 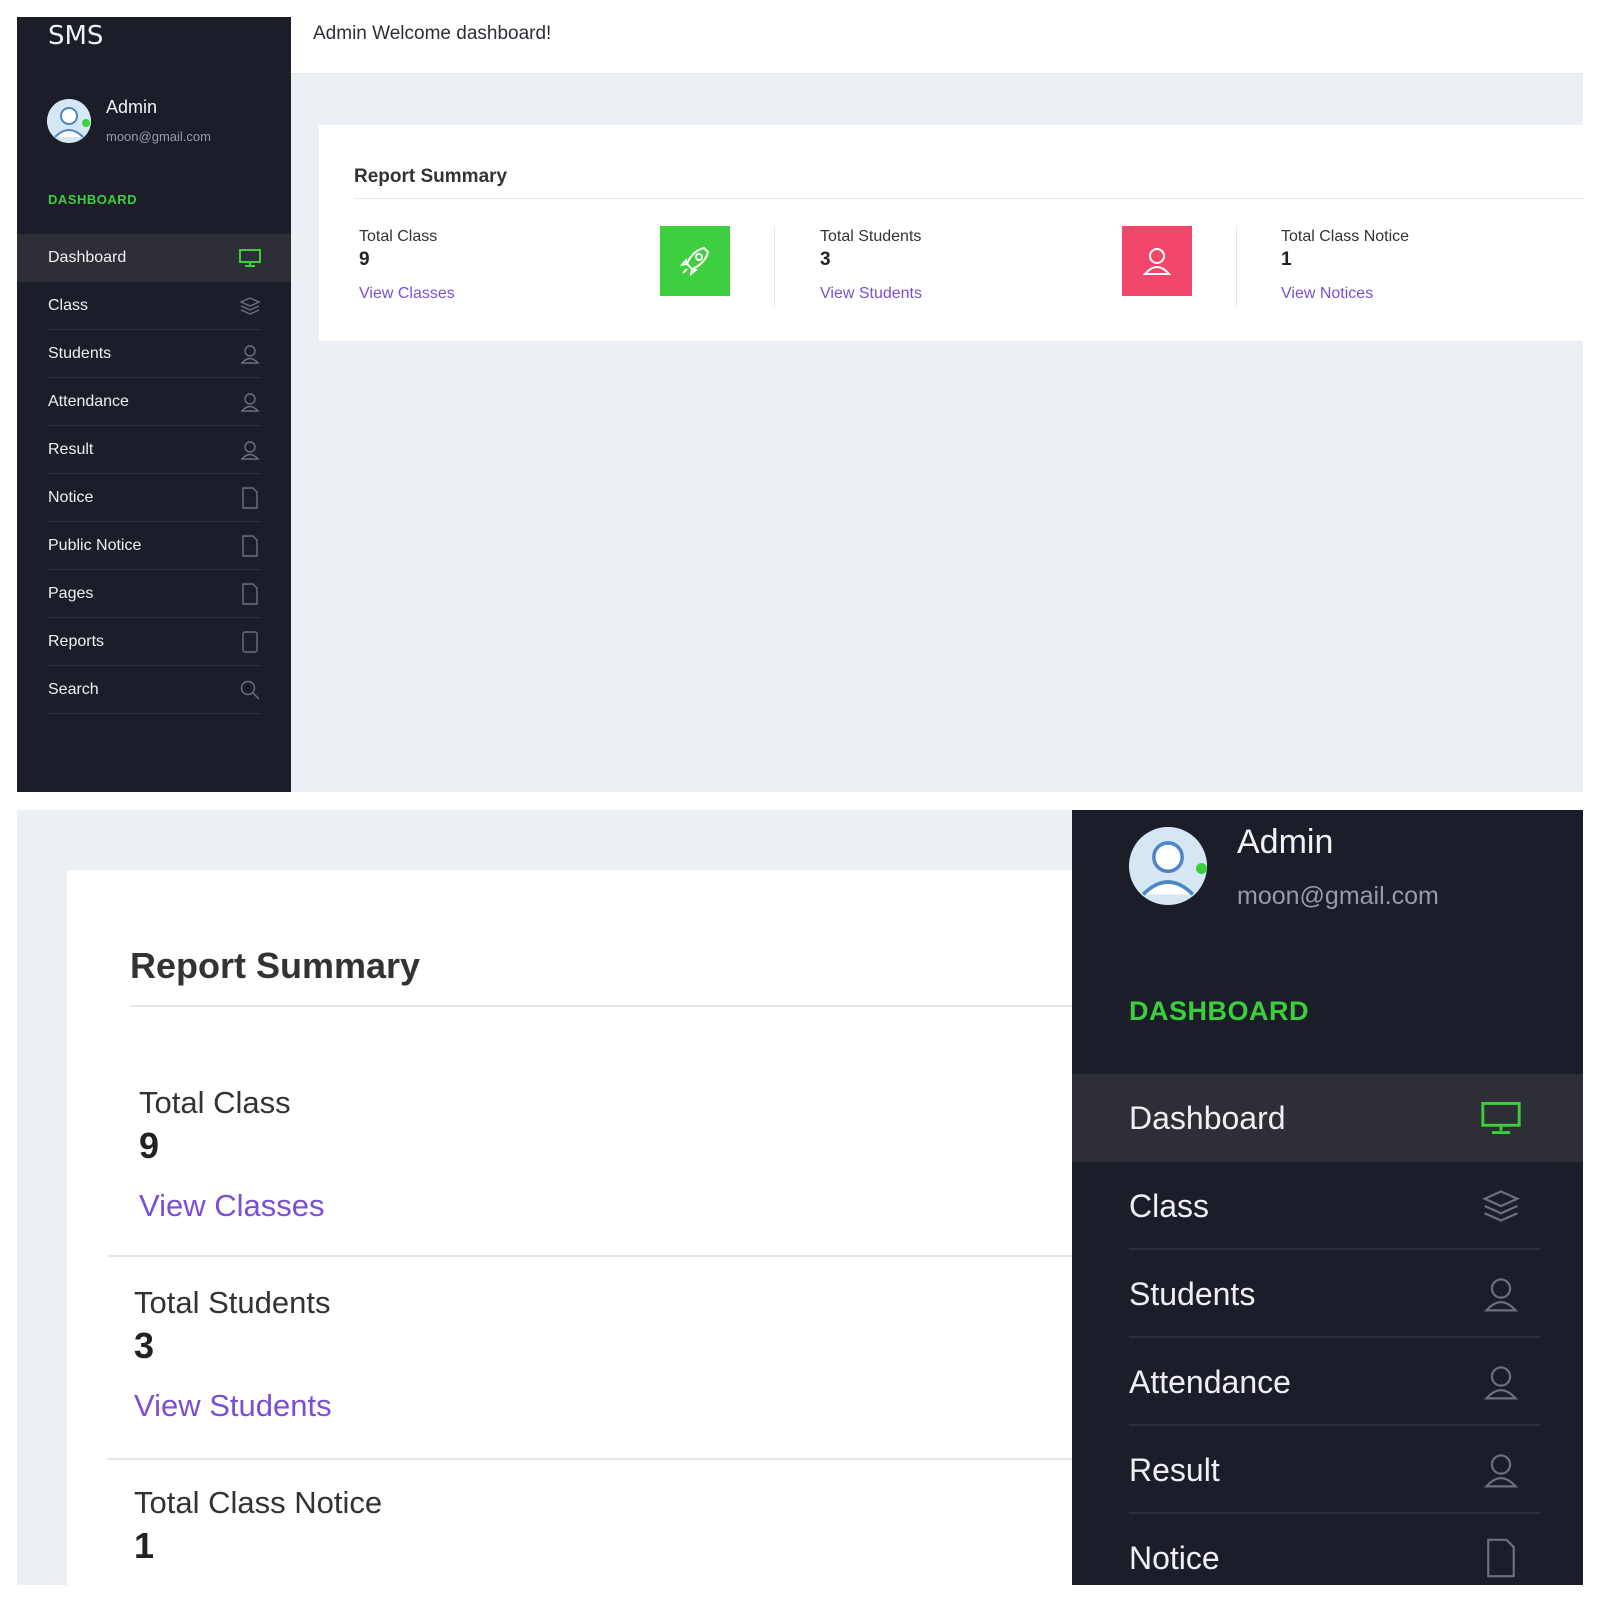 I want to click on view-notices-link: View Notices, so click(x=1327, y=294).